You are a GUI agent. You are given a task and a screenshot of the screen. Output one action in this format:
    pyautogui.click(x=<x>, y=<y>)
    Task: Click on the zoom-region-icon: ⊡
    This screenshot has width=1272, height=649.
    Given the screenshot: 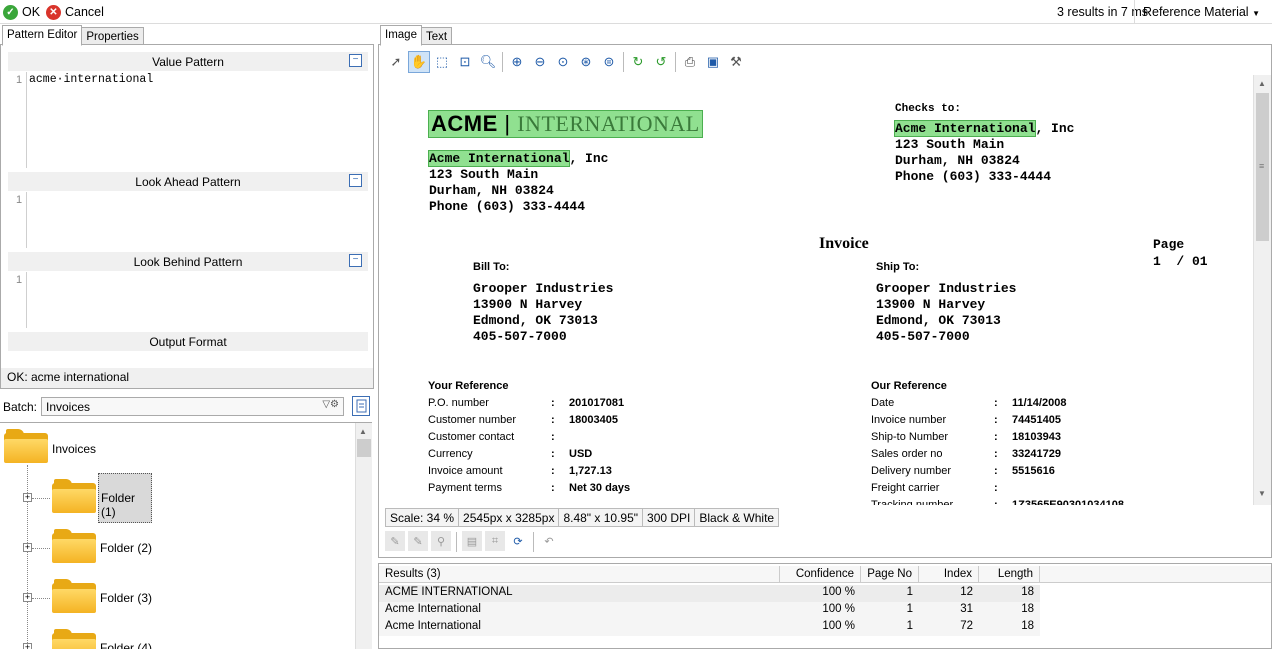 What is the action you would take?
    pyautogui.click(x=465, y=62)
    